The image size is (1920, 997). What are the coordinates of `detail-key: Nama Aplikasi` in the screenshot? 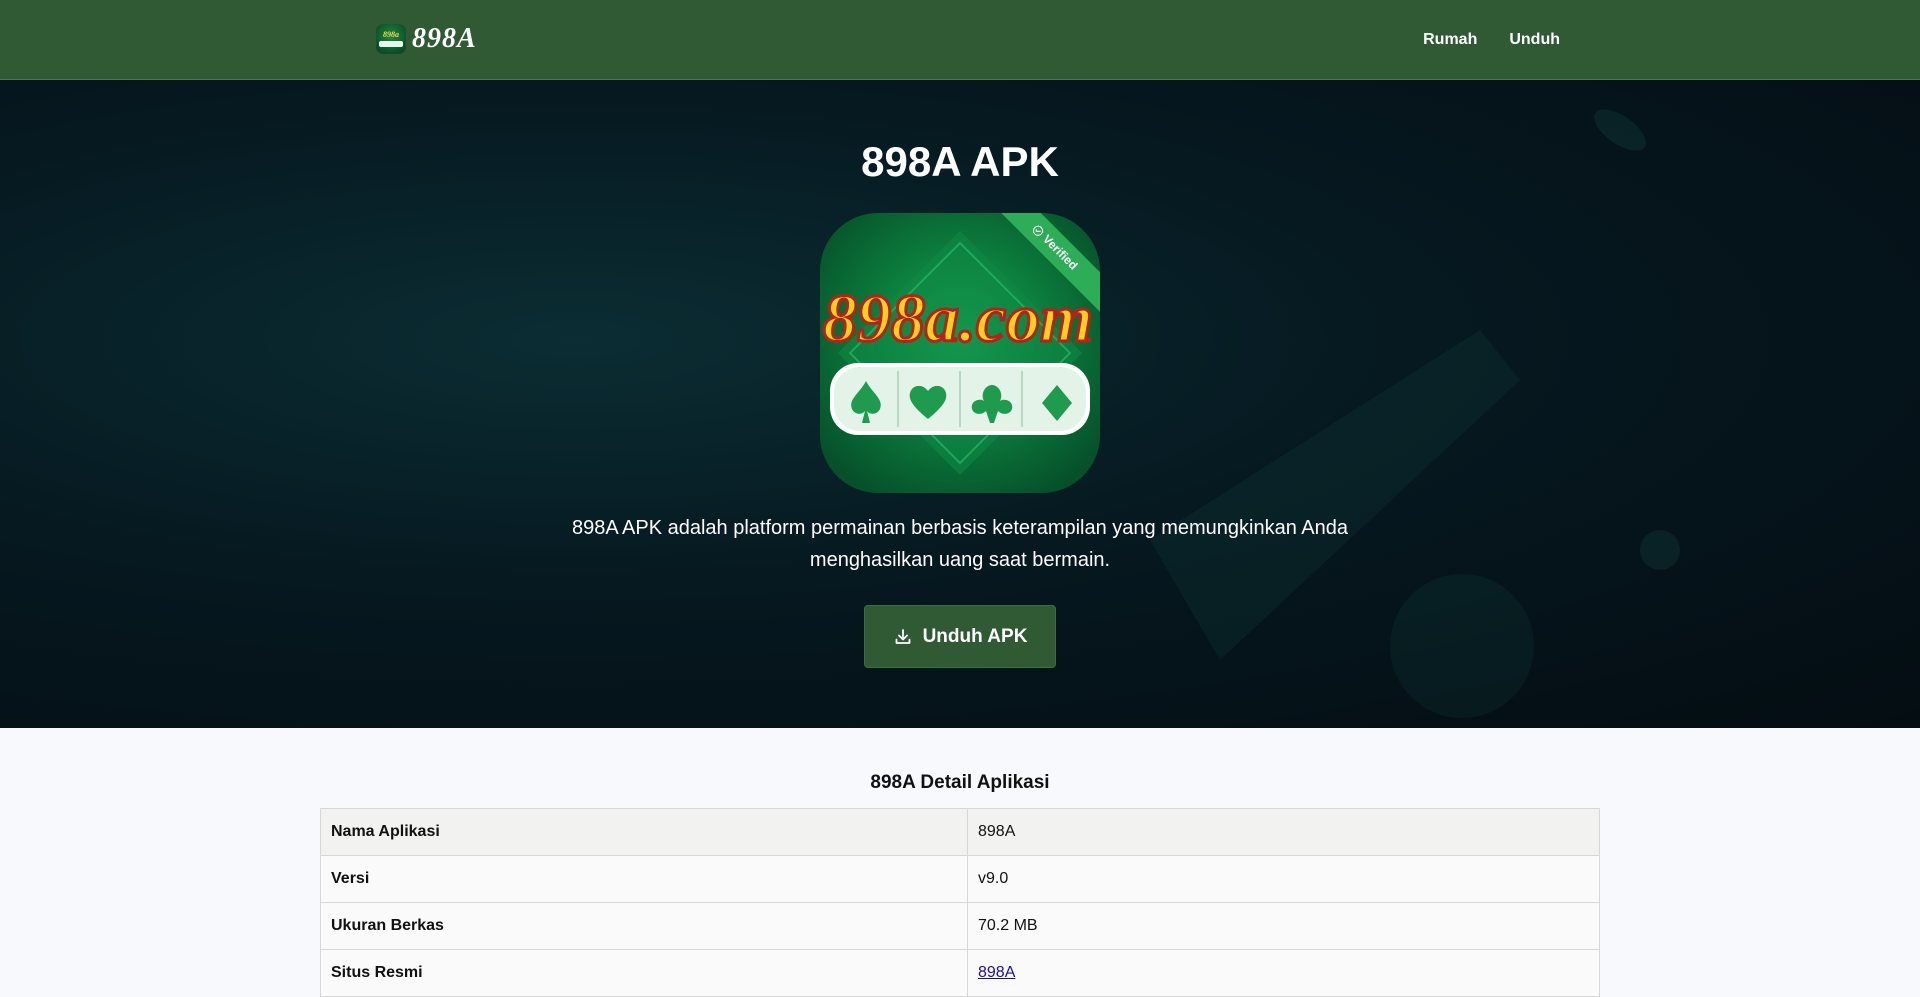 It's located at (644, 832).